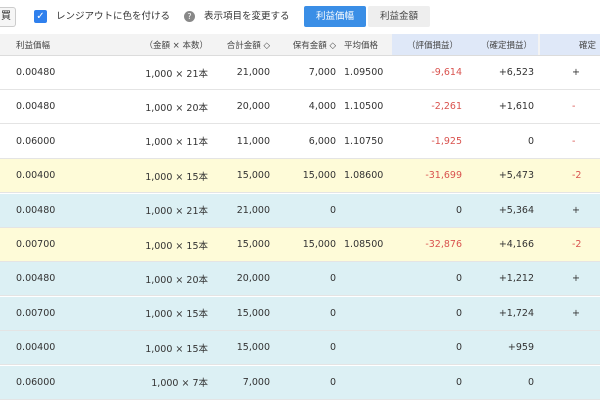 Image resolution: width=600 pixels, height=400 pixels. I want to click on cell-unrealized-pl: -2,261, so click(446, 107).